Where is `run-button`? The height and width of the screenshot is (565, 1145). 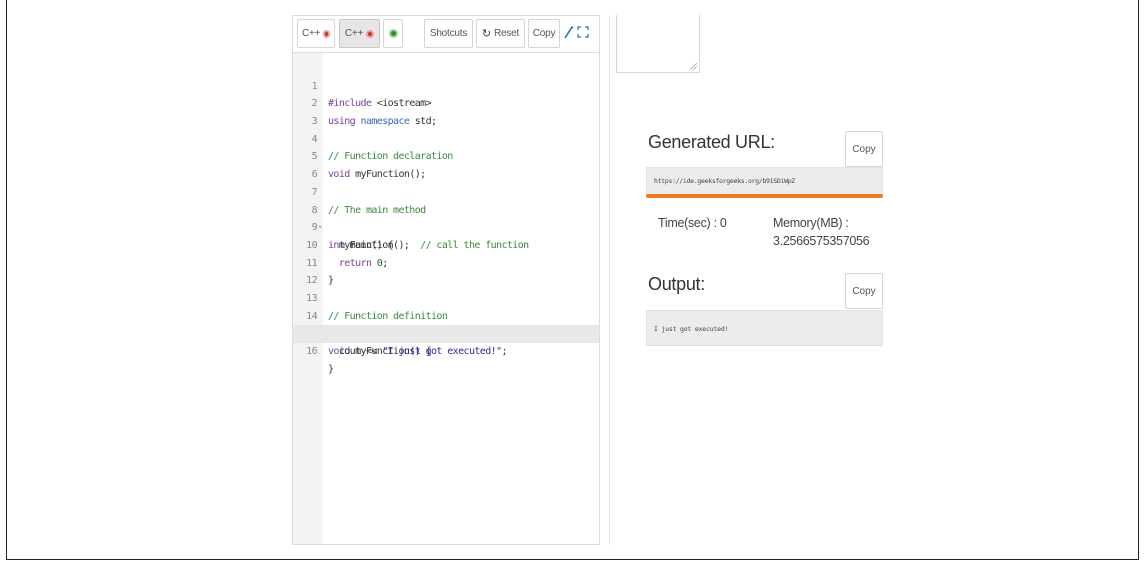 run-button is located at coordinates (393, 33).